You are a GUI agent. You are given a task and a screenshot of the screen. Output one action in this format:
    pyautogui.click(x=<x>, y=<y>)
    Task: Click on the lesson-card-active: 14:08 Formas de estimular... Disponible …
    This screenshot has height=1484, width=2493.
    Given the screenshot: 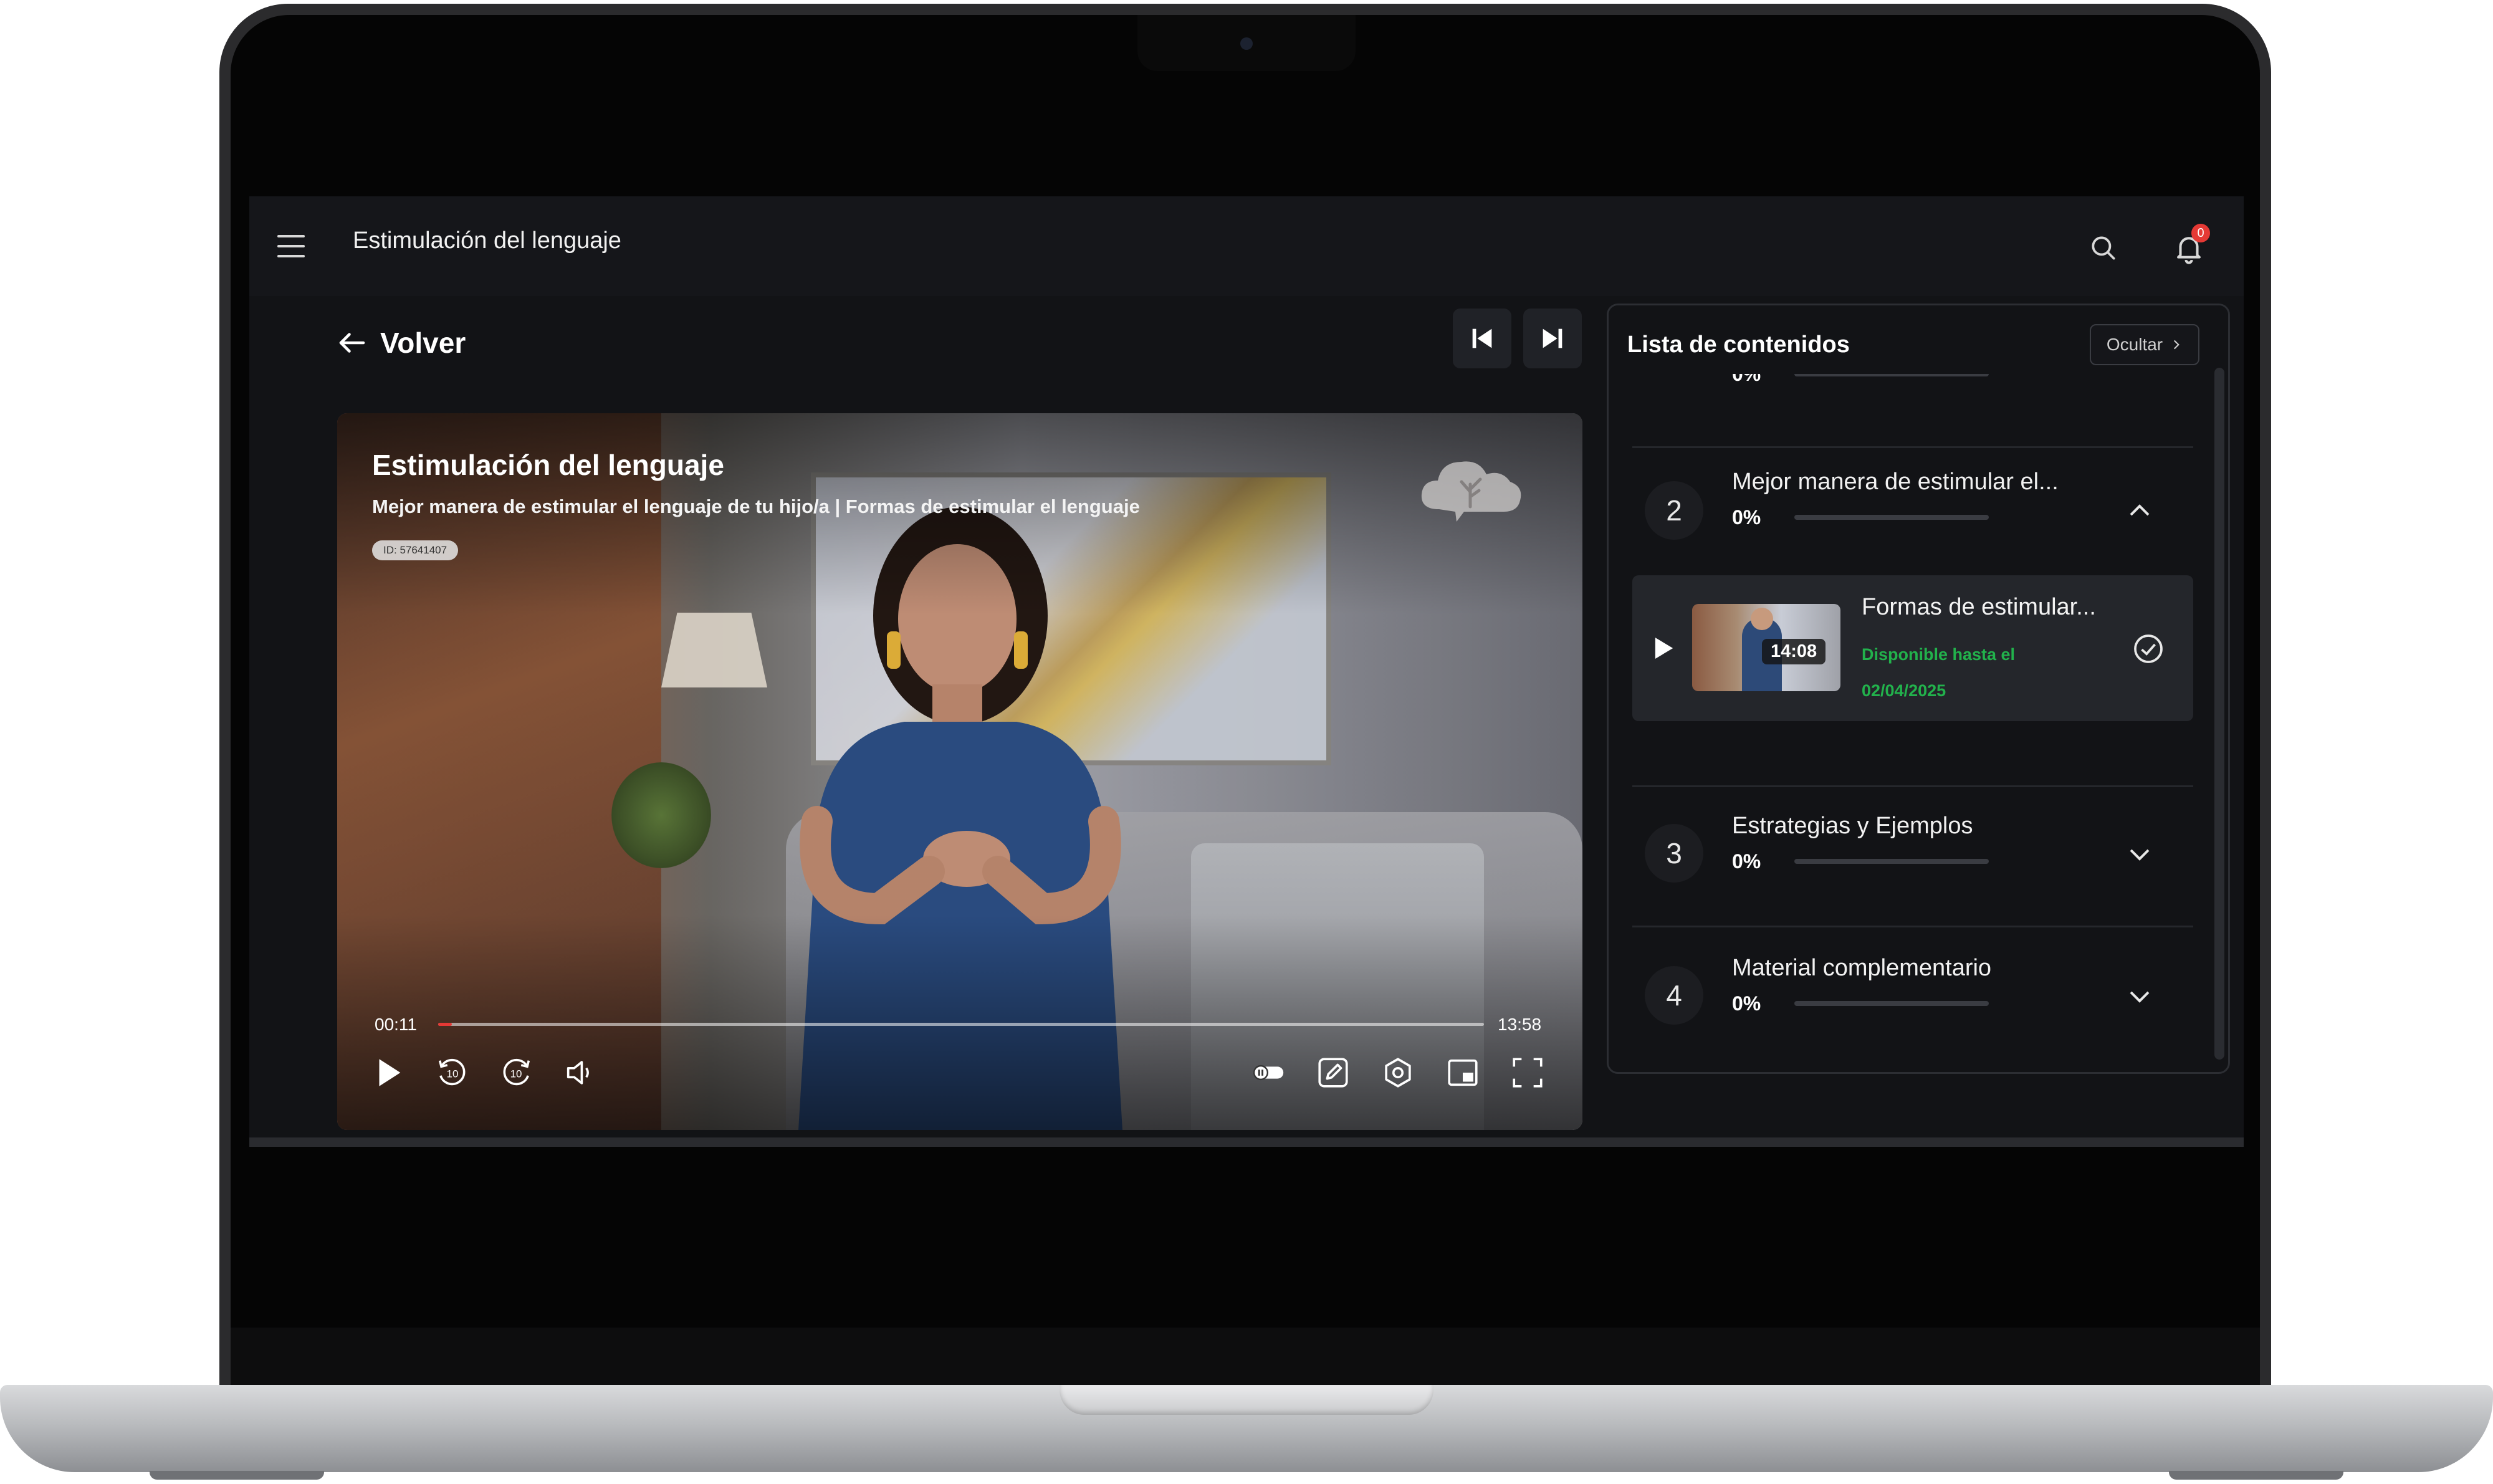 What is the action you would take?
    pyautogui.click(x=1912, y=648)
    